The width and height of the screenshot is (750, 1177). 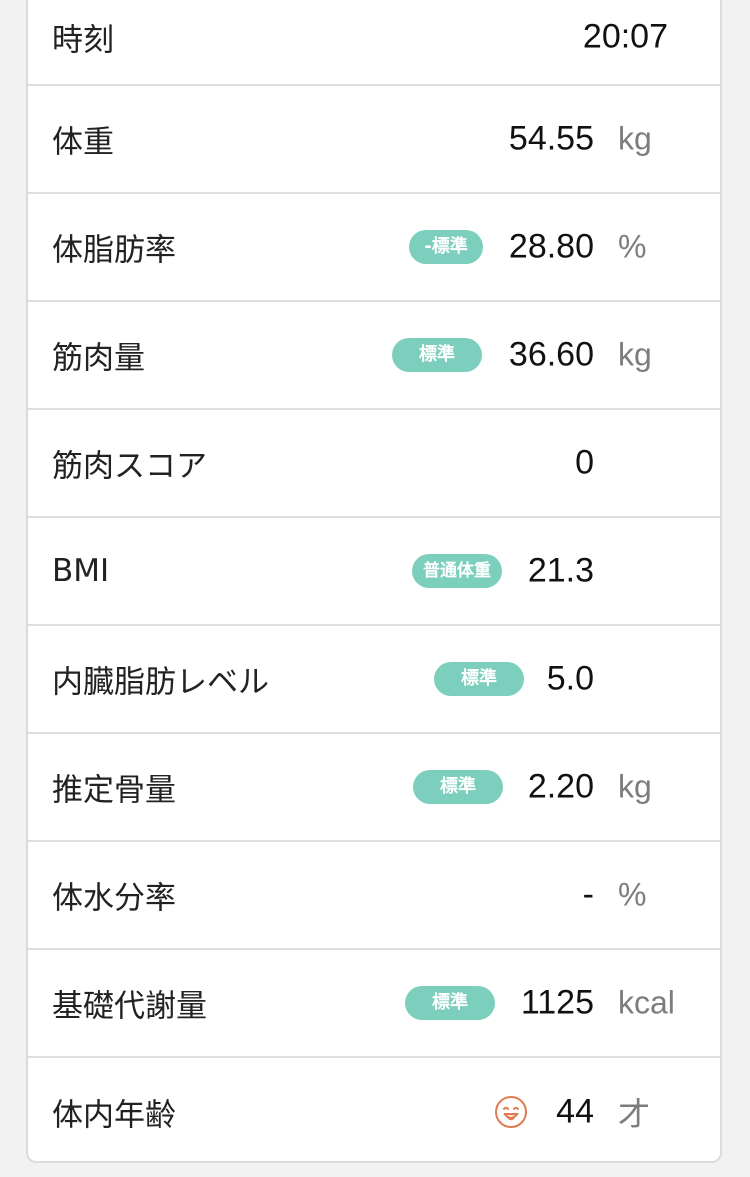 What do you see at coordinates (588, 894) in the screenshot?
I see `row-value: -` at bounding box center [588, 894].